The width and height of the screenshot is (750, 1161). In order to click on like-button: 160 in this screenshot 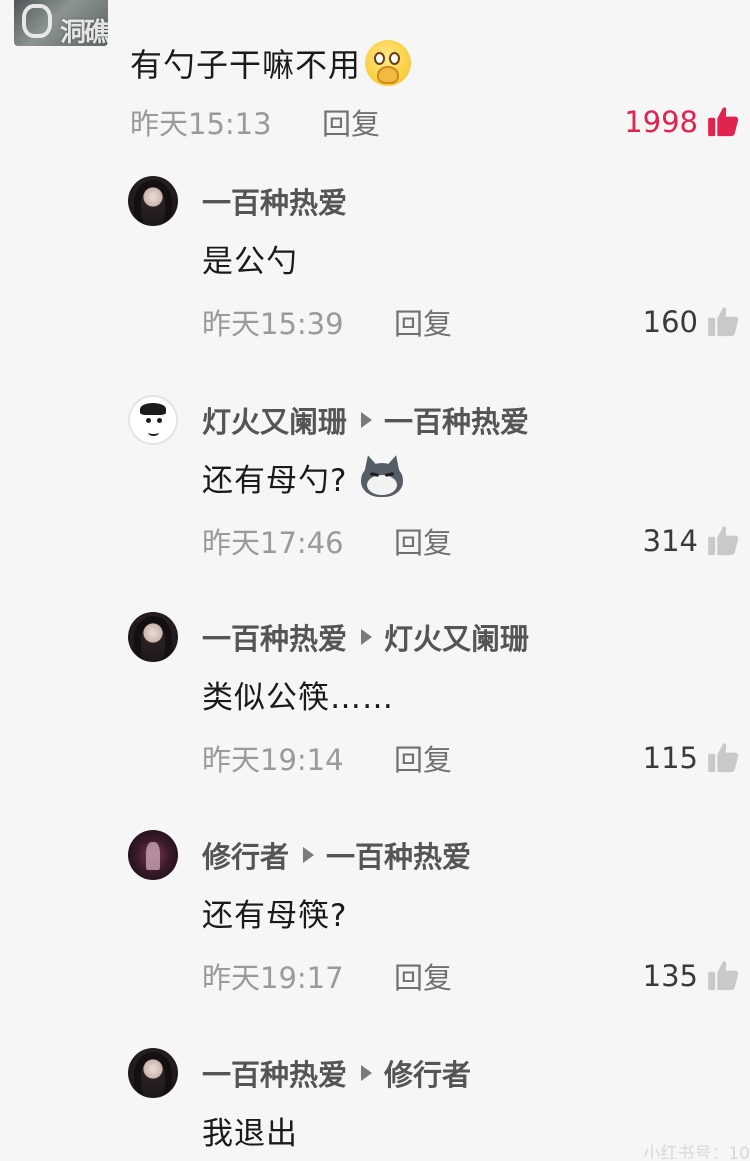, I will do `click(691, 322)`.